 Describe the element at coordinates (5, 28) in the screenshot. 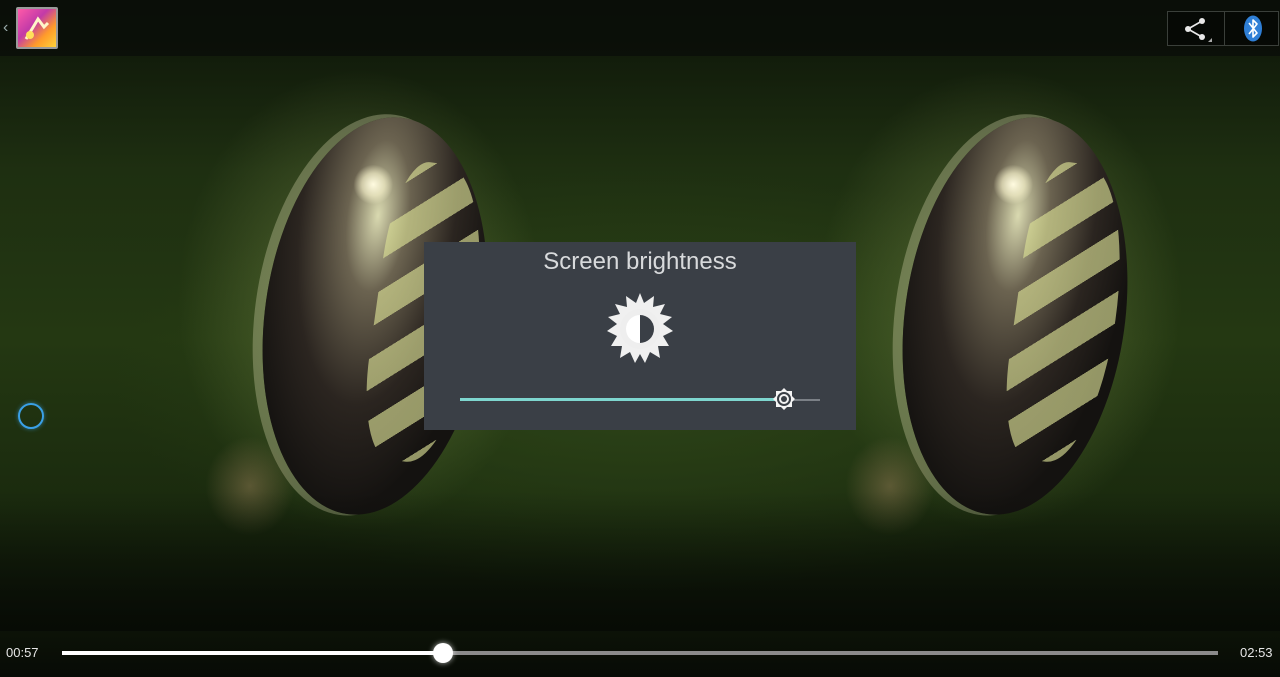

I see `chevron-left-icon: ‹` at that location.